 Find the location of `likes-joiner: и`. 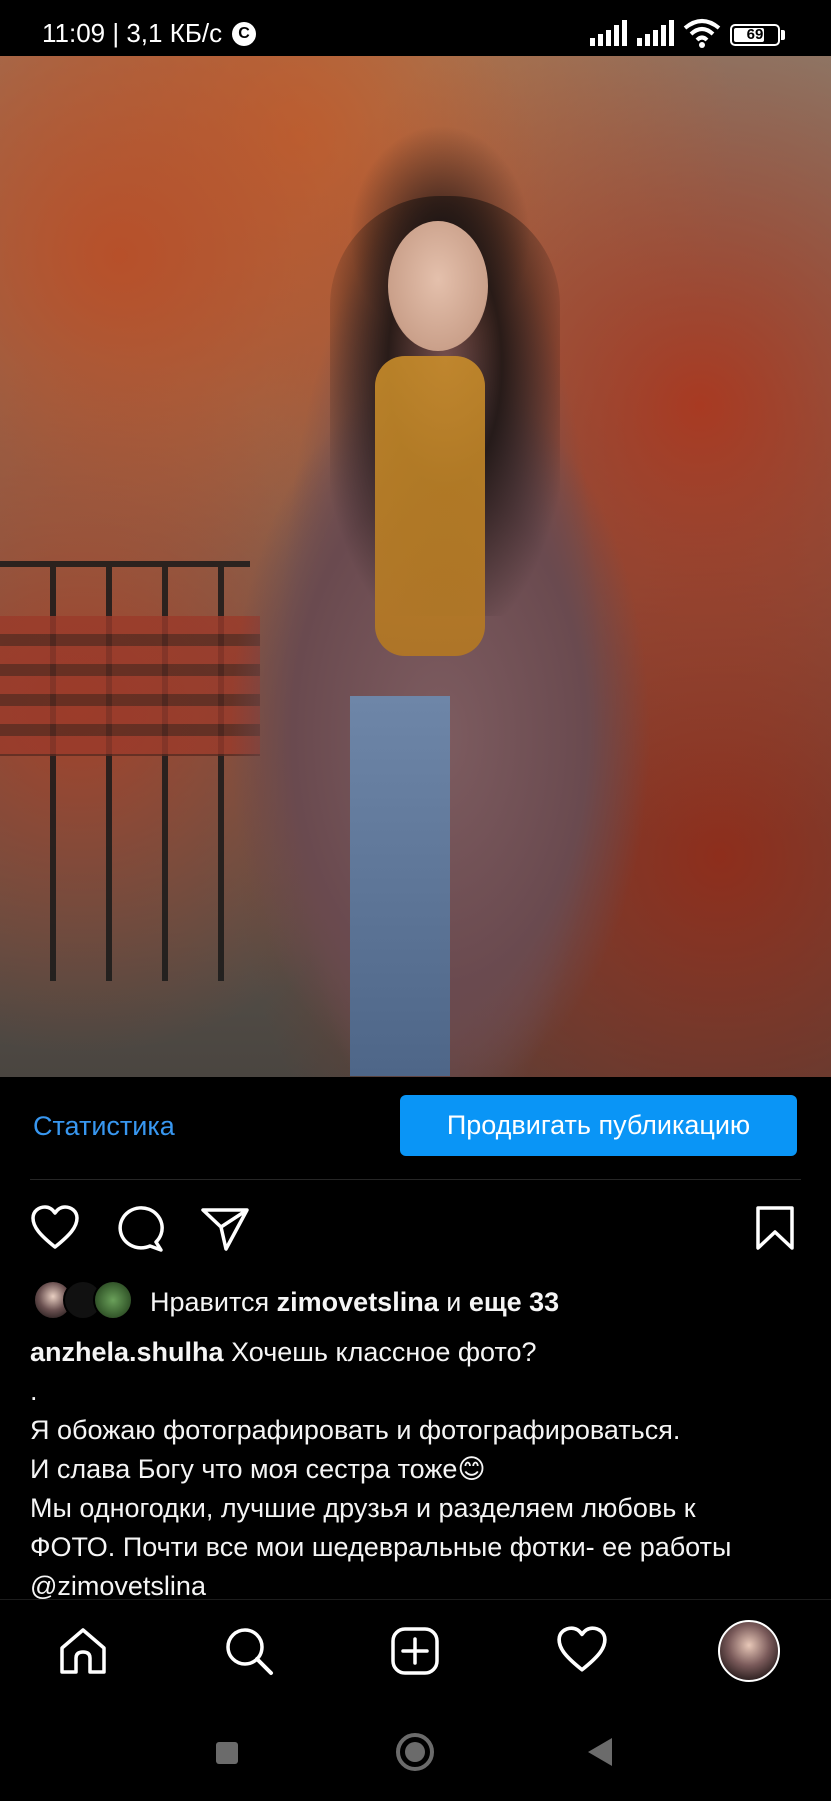

likes-joiner: и is located at coordinates (453, 1302).